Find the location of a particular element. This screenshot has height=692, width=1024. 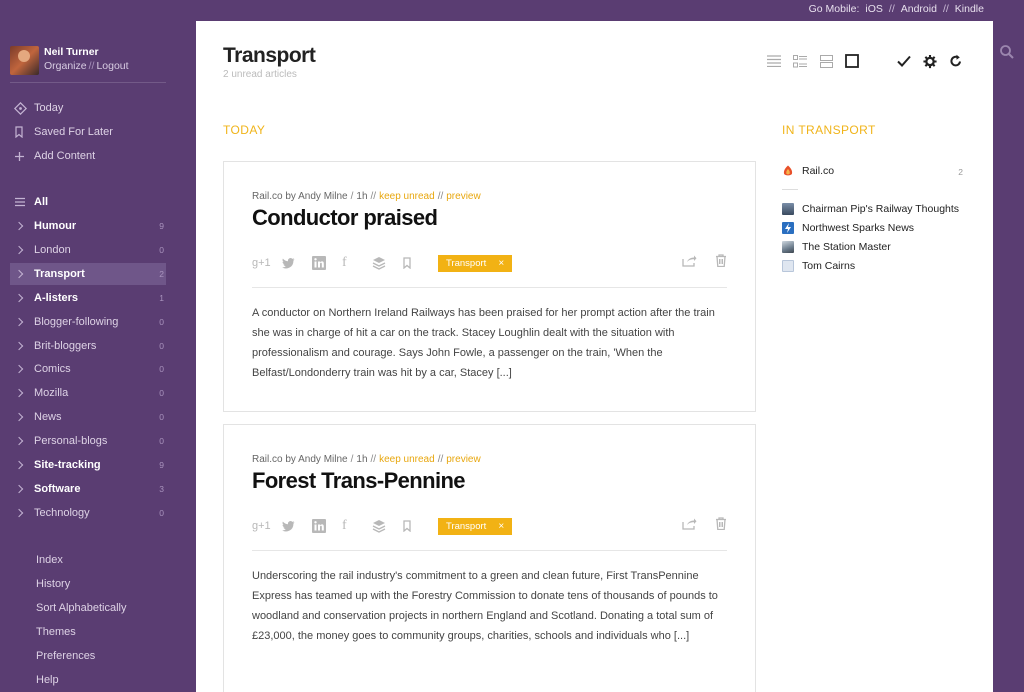

source-chairman-pip: Chairman Pip's Railway Thoughts is located at coordinates (870, 209).